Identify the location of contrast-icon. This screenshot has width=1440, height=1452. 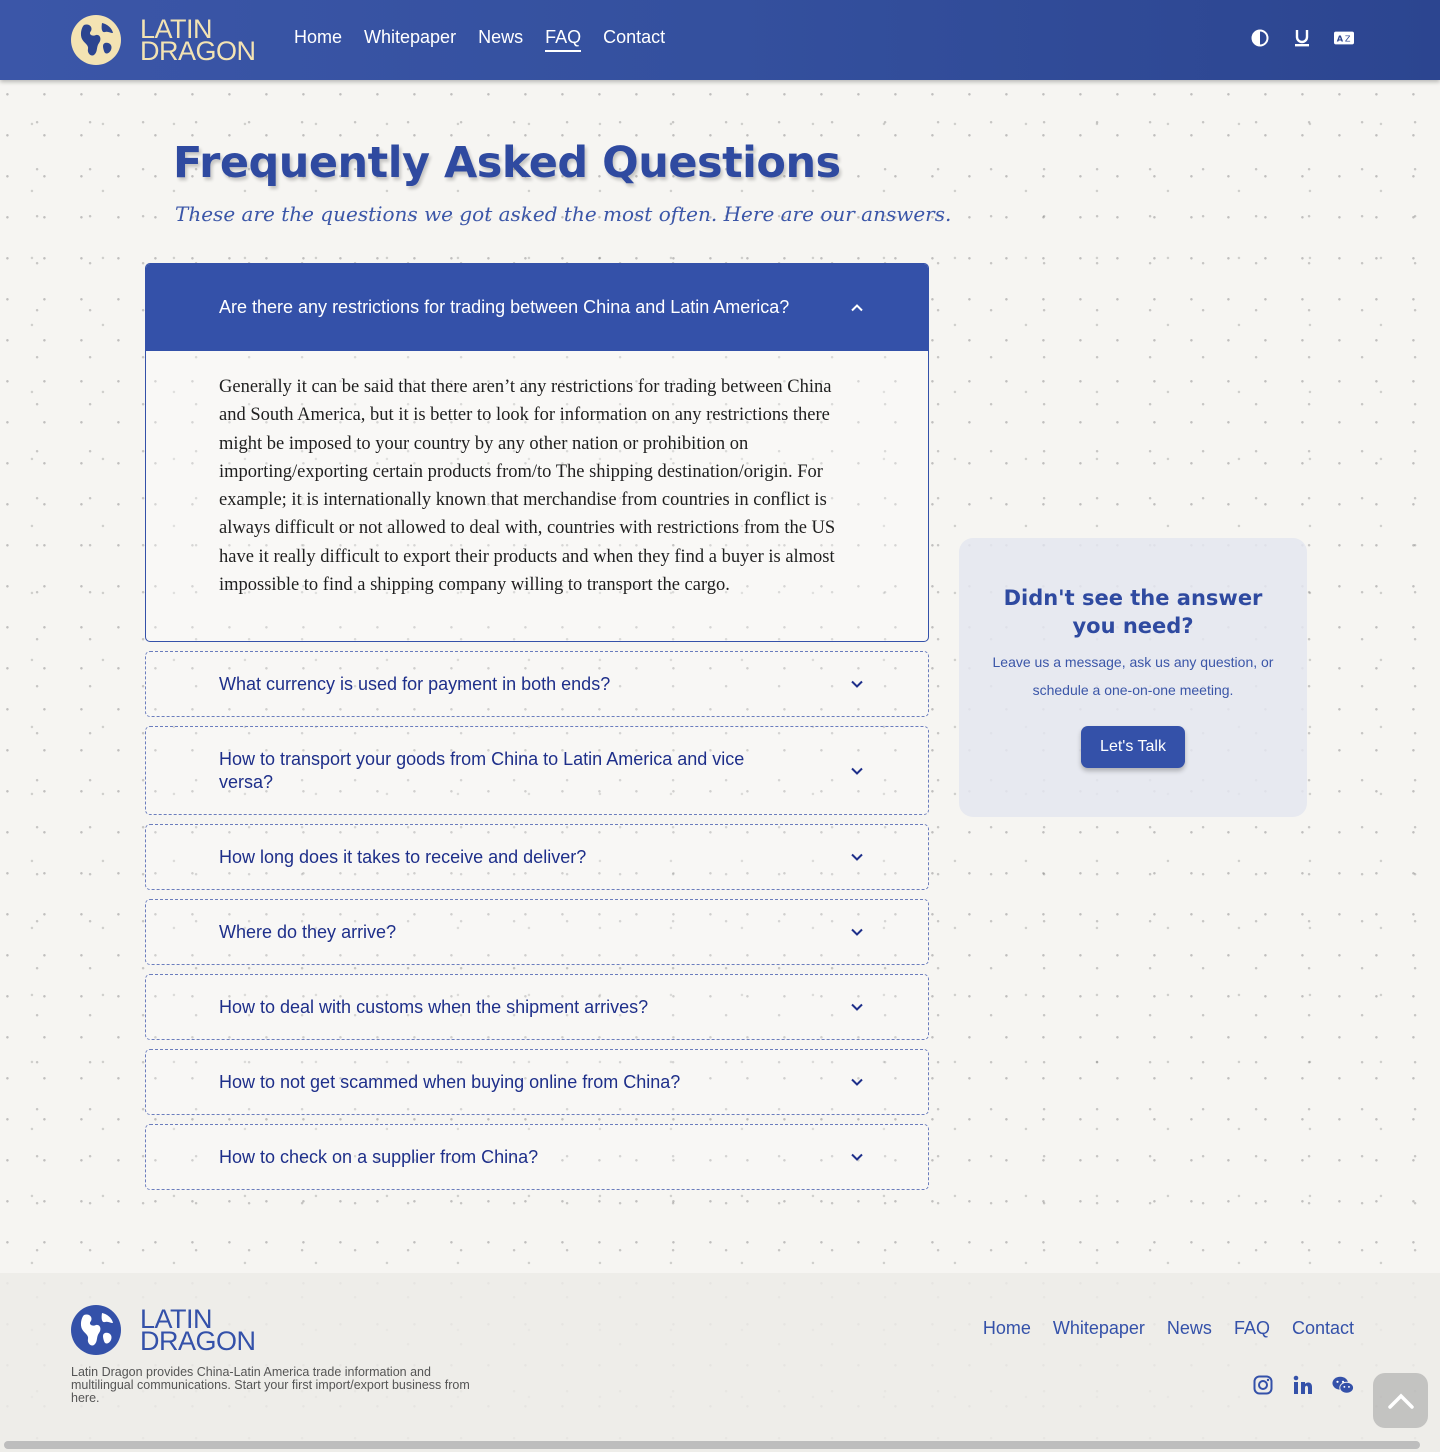
(1260, 38).